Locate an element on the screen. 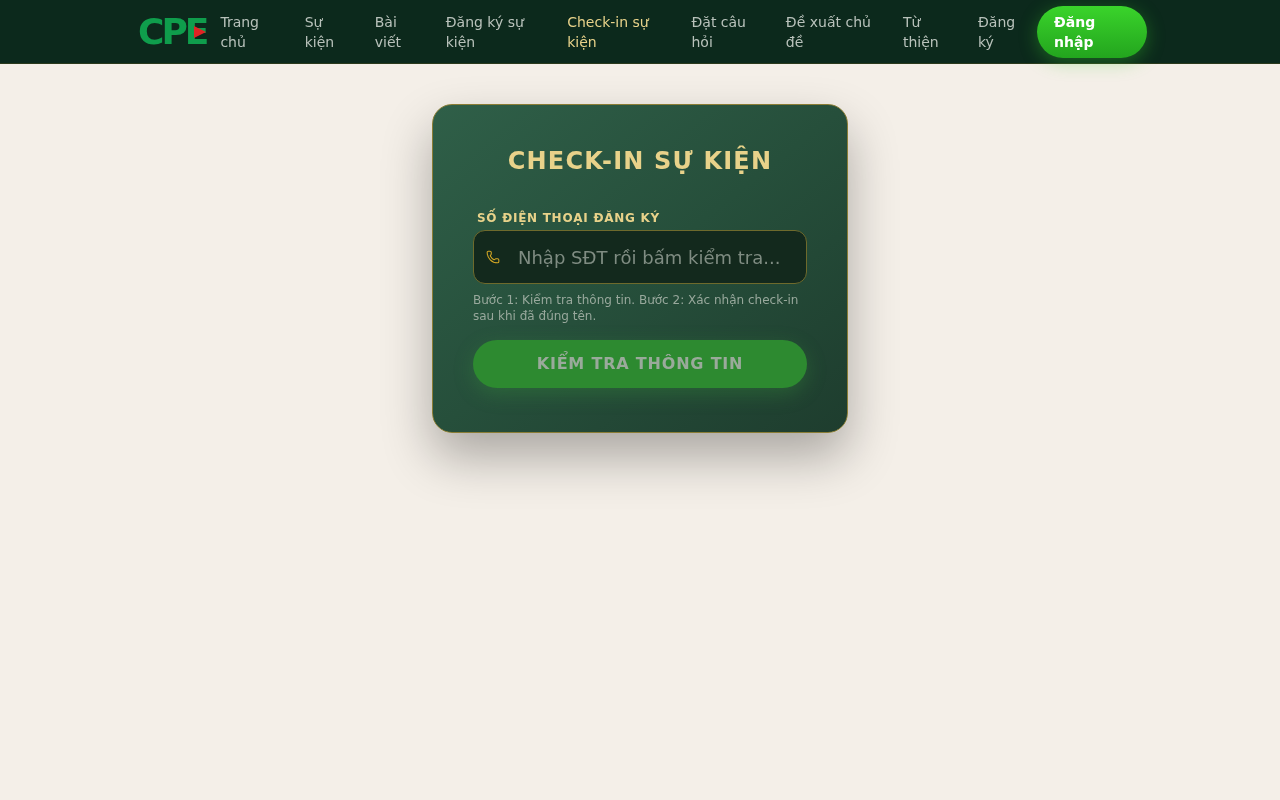 The height and width of the screenshot is (800, 1280). nav-link: Đăng ký is located at coordinates (1002, 31).